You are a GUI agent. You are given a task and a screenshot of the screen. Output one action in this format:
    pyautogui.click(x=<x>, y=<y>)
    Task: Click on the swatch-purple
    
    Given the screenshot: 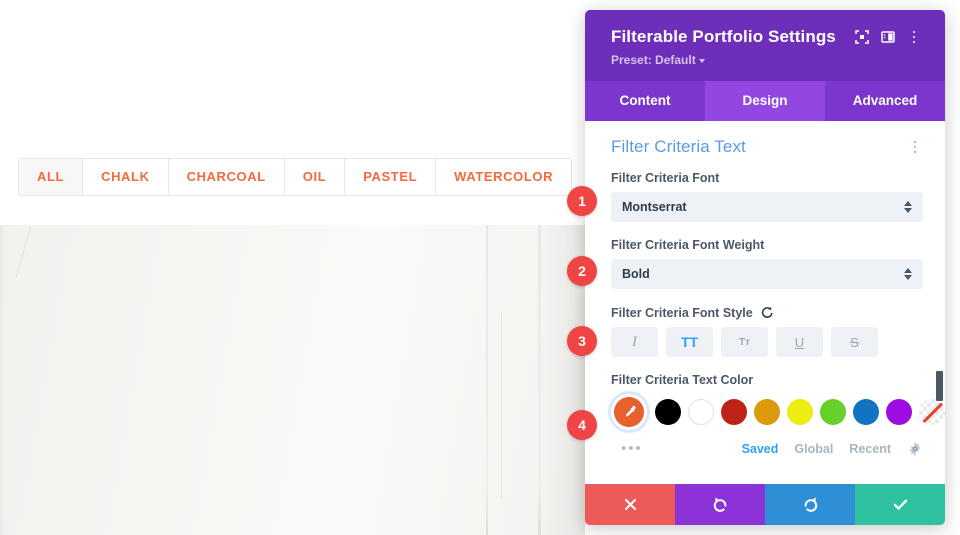 What is the action you would take?
    pyautogui.click(x=899, y=412)
    